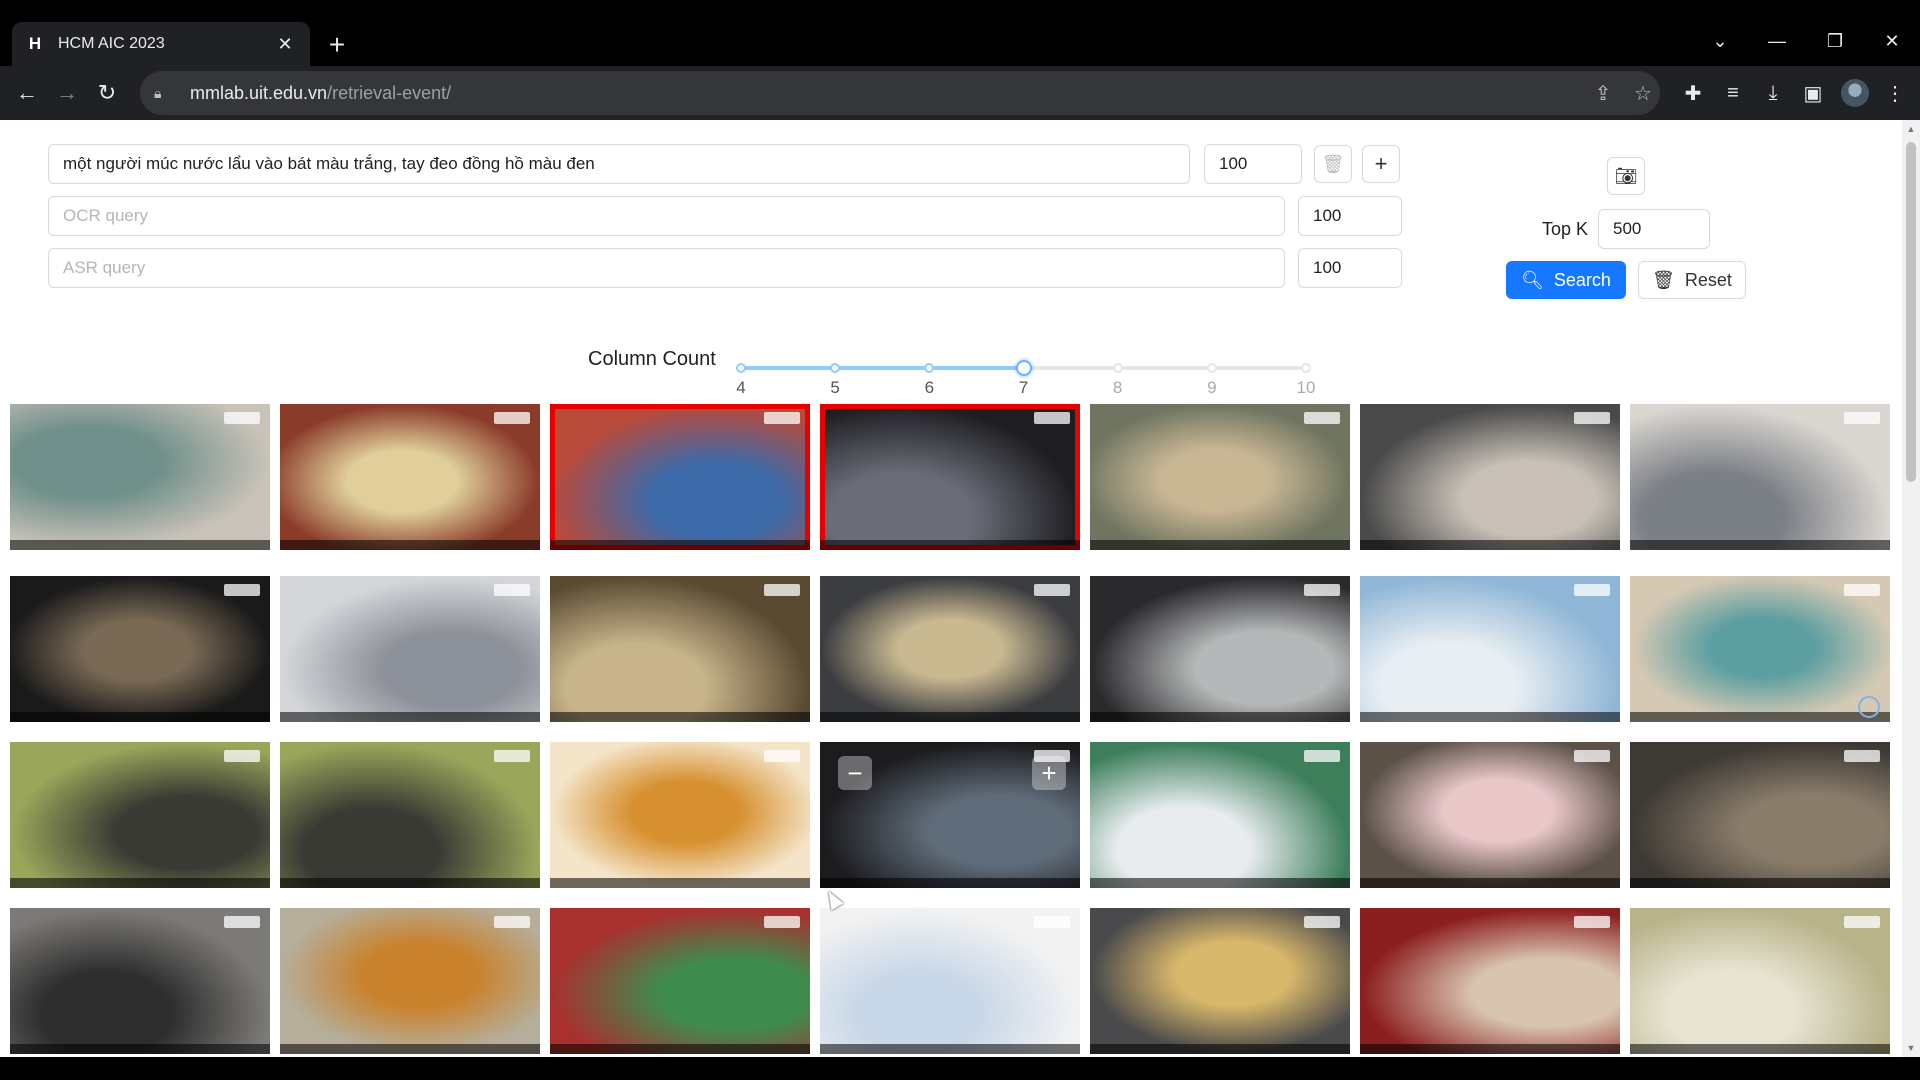 This screenshot has height=1080, width=1920. I want to click on profile-avatar, so click(1855, 93).